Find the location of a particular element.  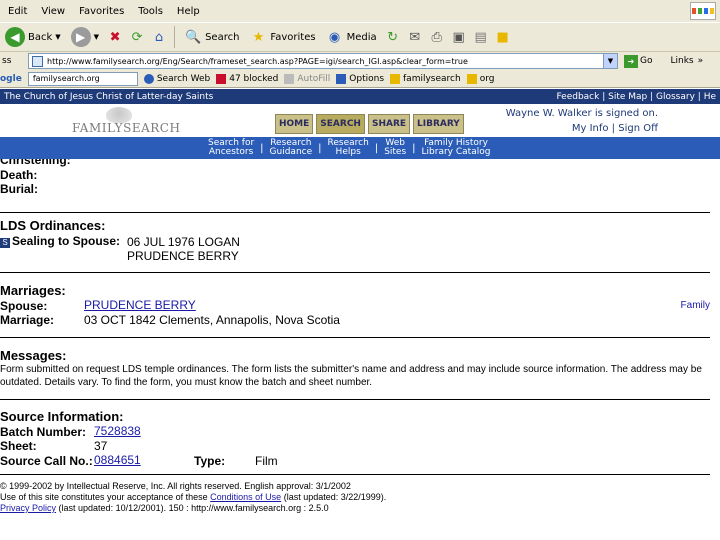

nav-library-catalog: Family History Library Catalog is located at coordinates (456, 148).